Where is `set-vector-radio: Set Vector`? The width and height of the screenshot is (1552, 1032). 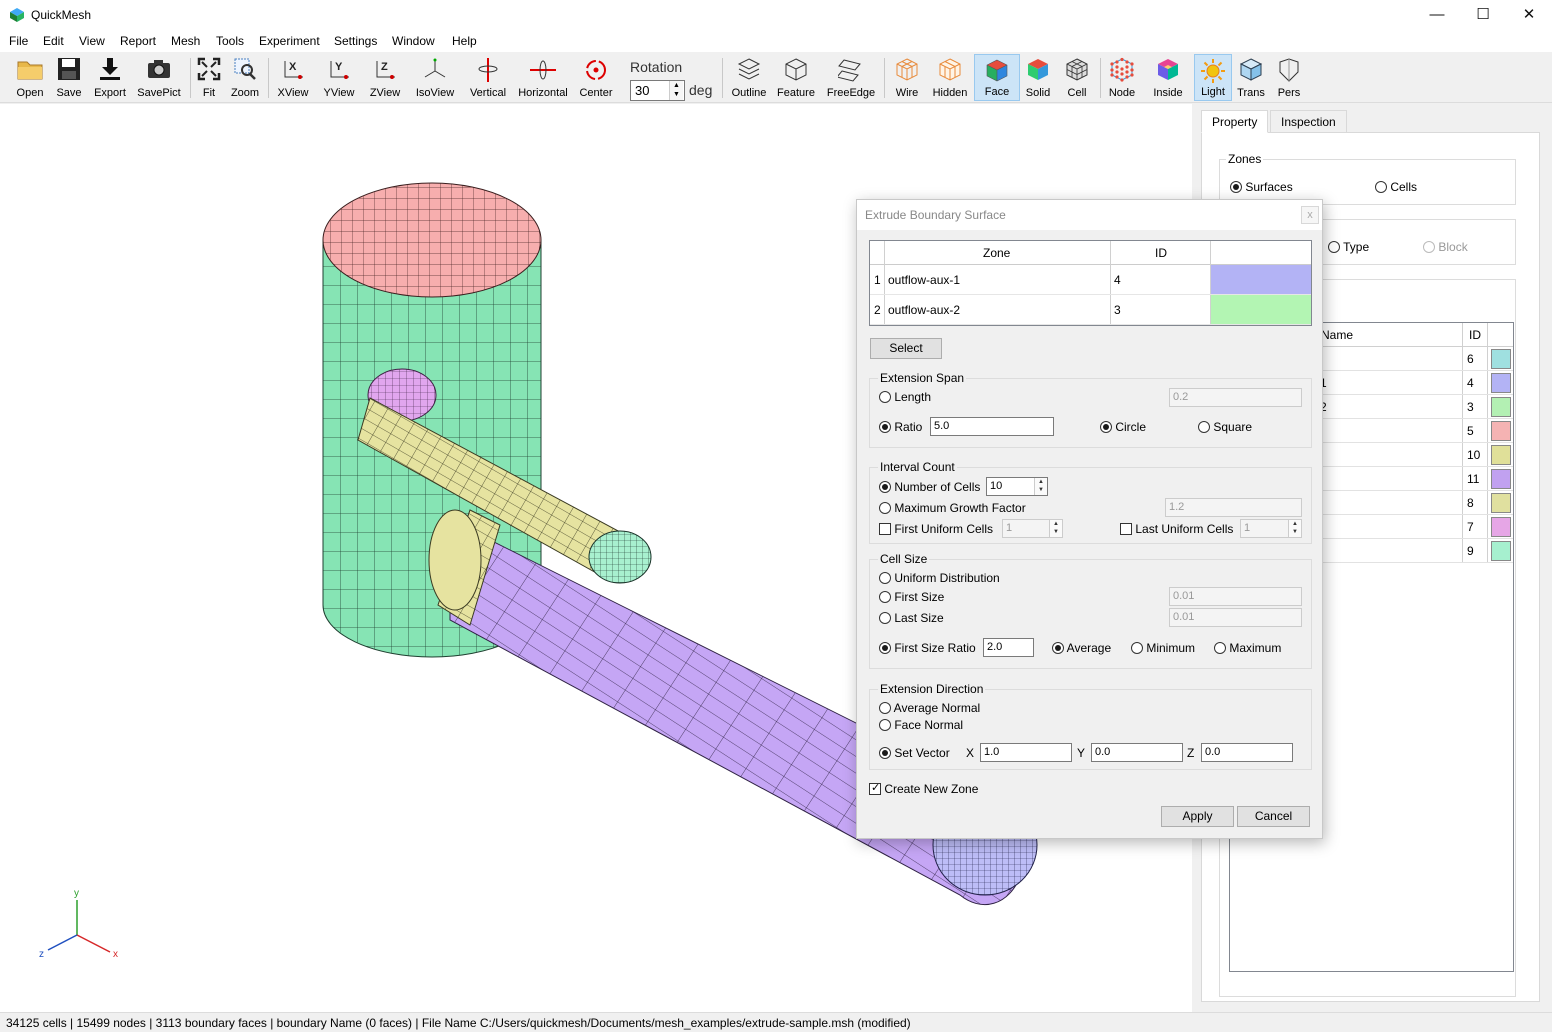 set-vector-radio: Set Vector is located at coordinates (914, 753).